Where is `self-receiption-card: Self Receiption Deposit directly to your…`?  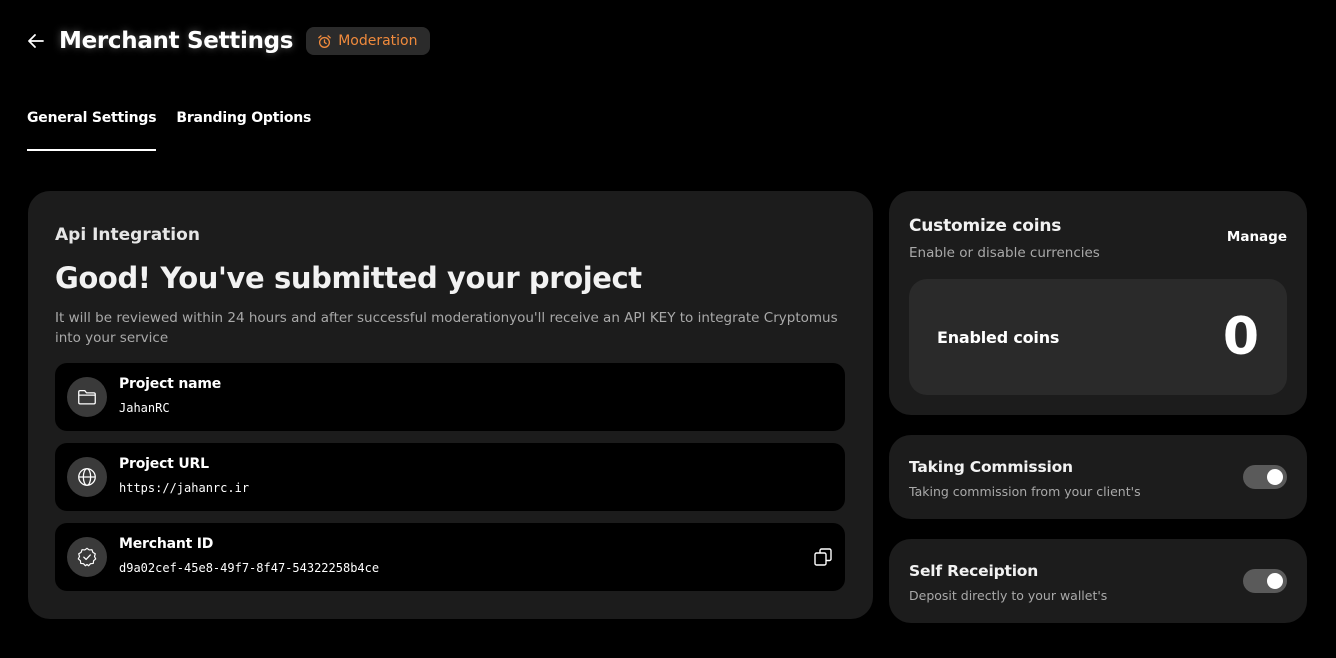 self-receiption-card: Self Receiption Deposit directly to your… is located at coordinates (1098, 581).